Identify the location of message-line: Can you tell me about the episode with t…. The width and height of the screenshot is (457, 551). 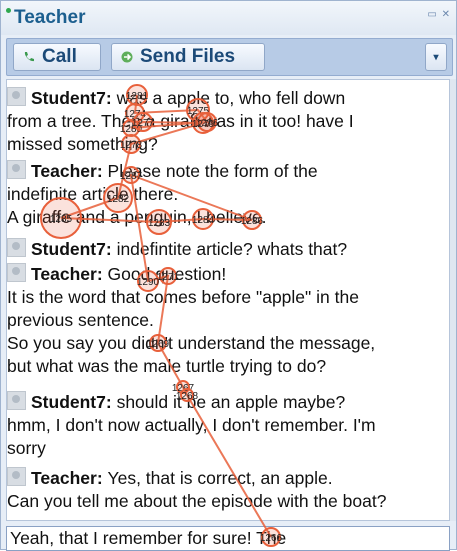
(223, 501).